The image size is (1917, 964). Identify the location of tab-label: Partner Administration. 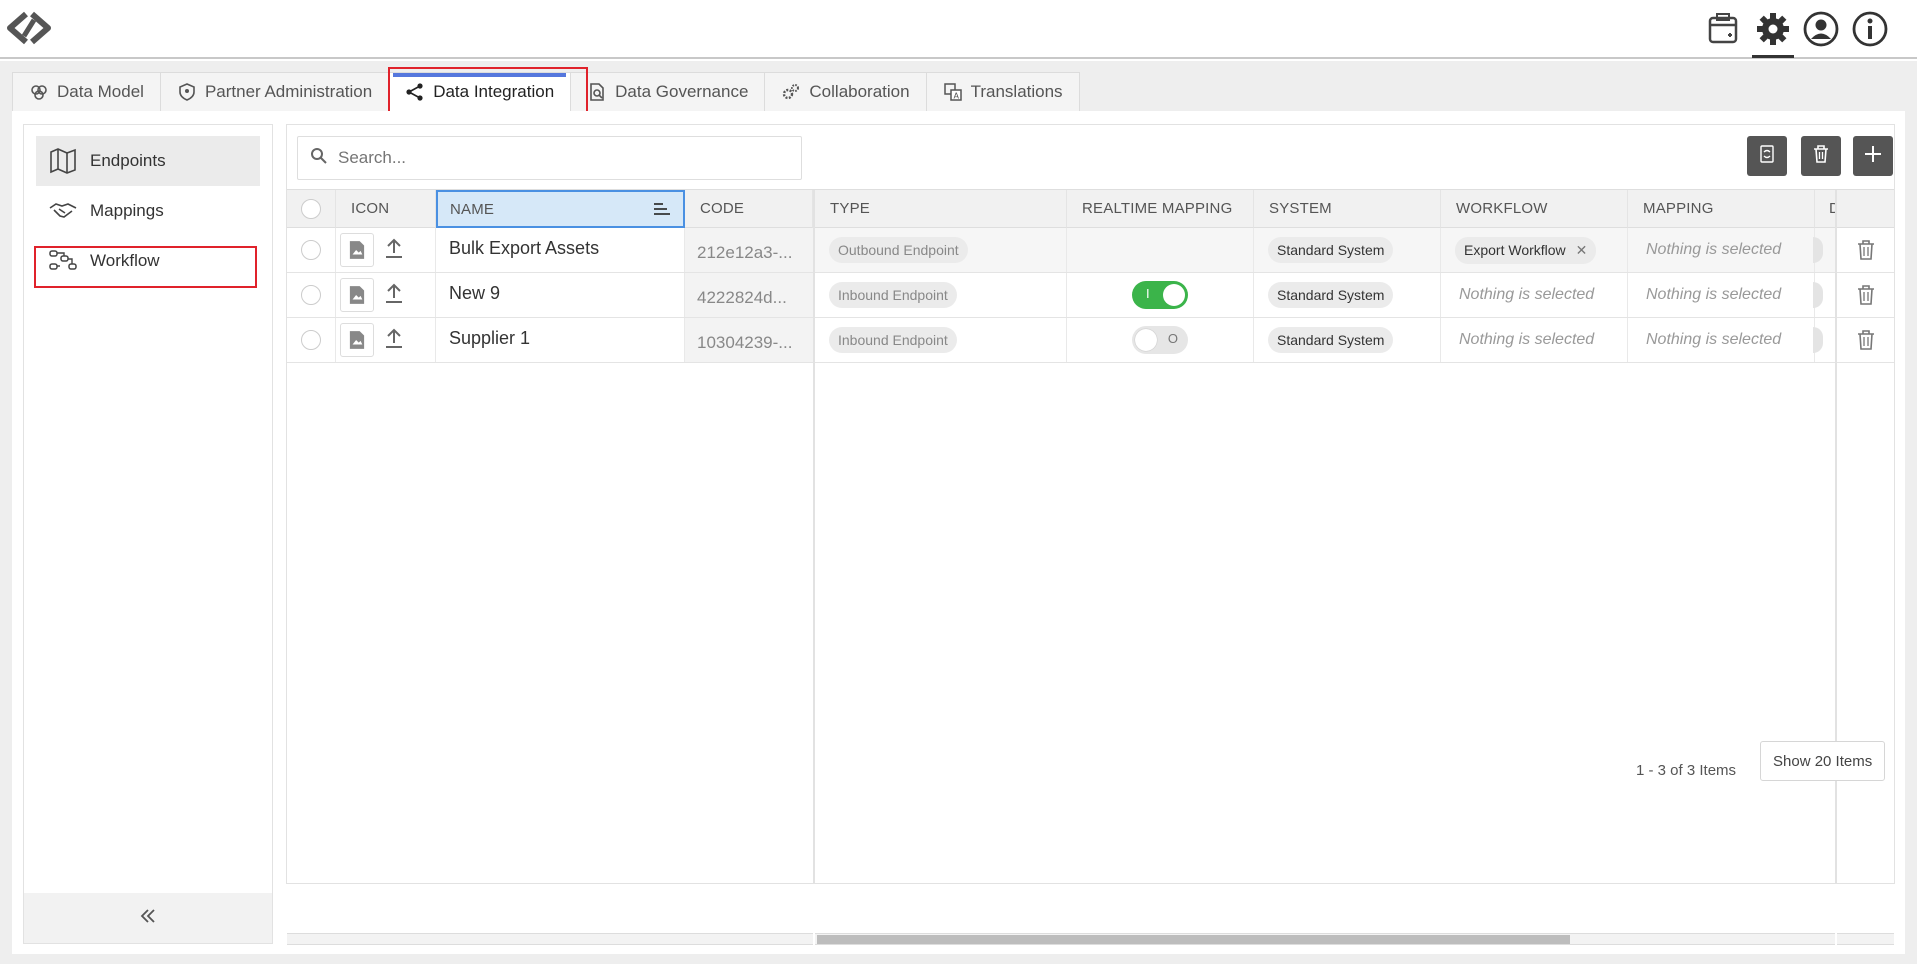
(288, 91).